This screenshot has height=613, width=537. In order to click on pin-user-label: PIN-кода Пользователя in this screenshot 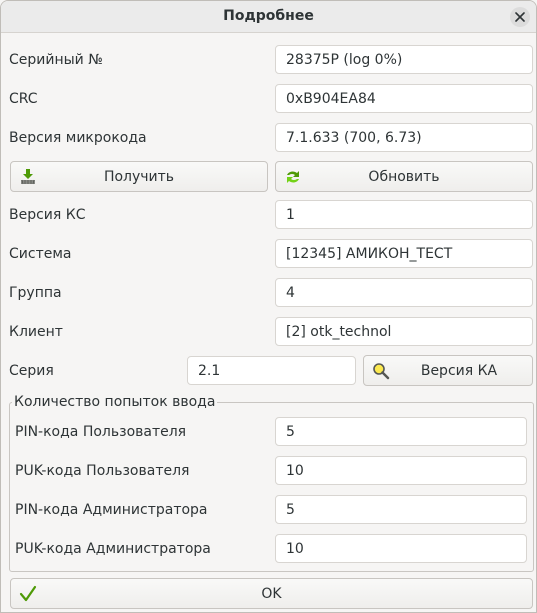, I will do `click(101, 432)`.